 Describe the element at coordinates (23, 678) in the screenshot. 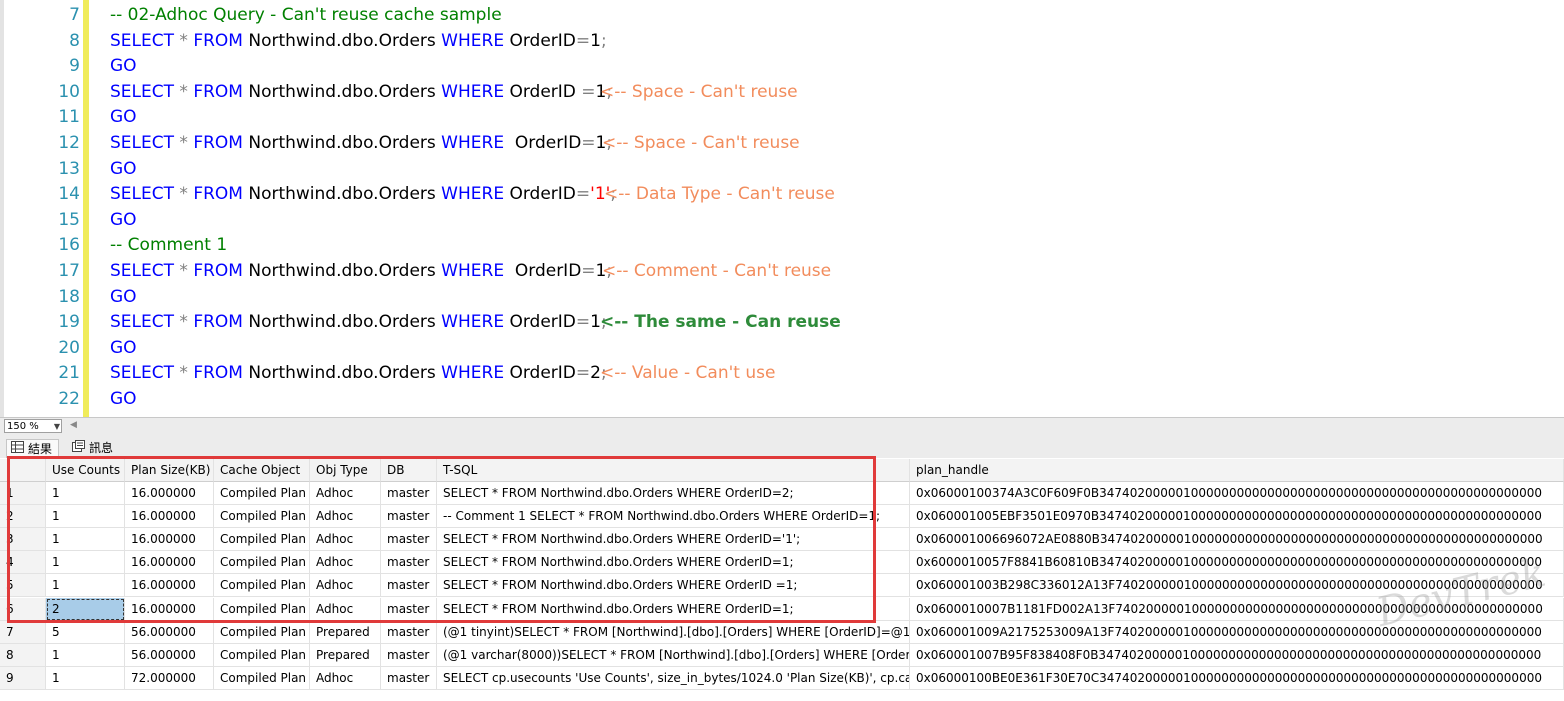

I see `row-number: 9` at that location.